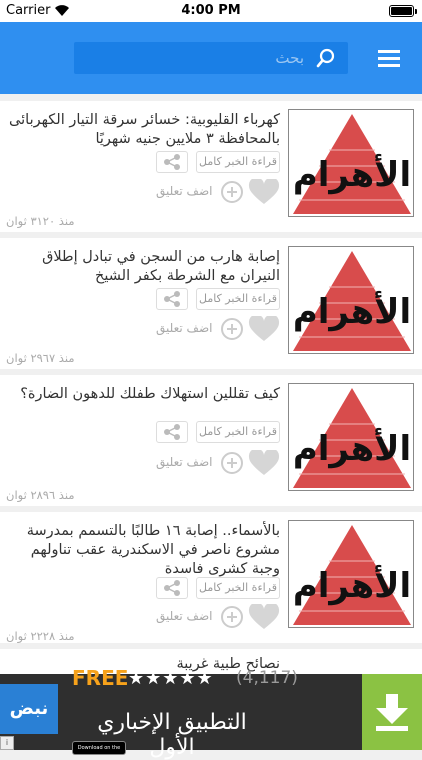 This screenshot has height=760, width=422. What do you see at coordinates (326, 58) in the screenshot?
I see `search-icon` at bounding box center [326, 58].